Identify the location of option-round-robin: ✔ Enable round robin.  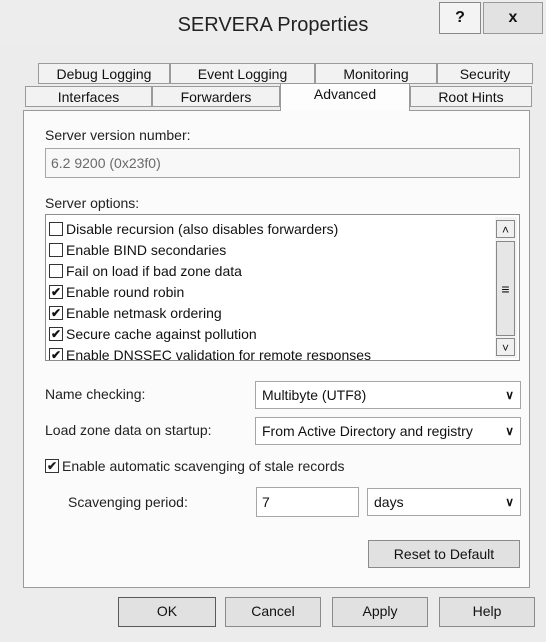
(116, 292).